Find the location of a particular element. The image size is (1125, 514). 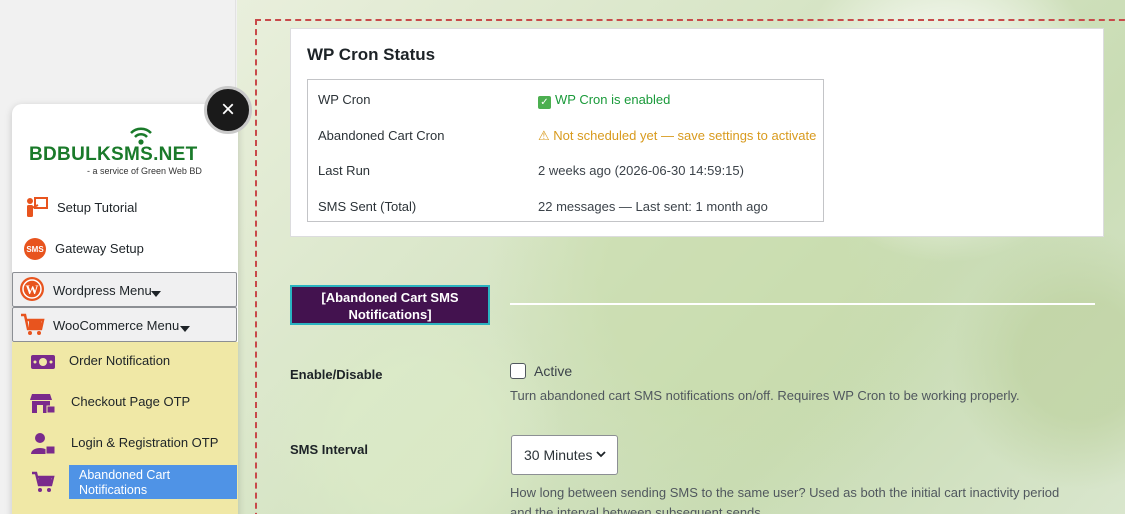

sms-interval-select: 30 Minutes is located at coordinates (564, 455).